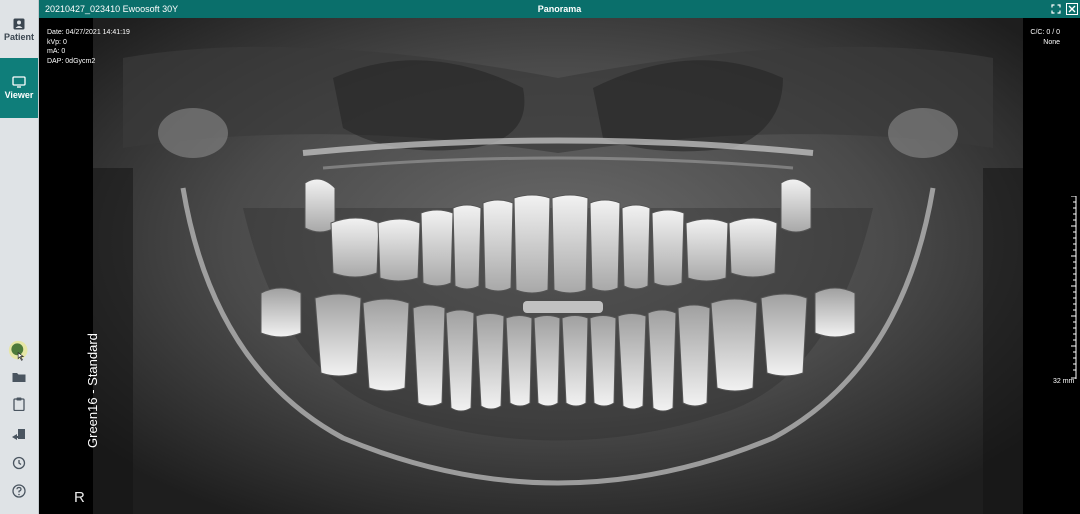 The image size is (1080, 514). I want to click on left-sidebar: Patient Viewer, so click(19, 257).